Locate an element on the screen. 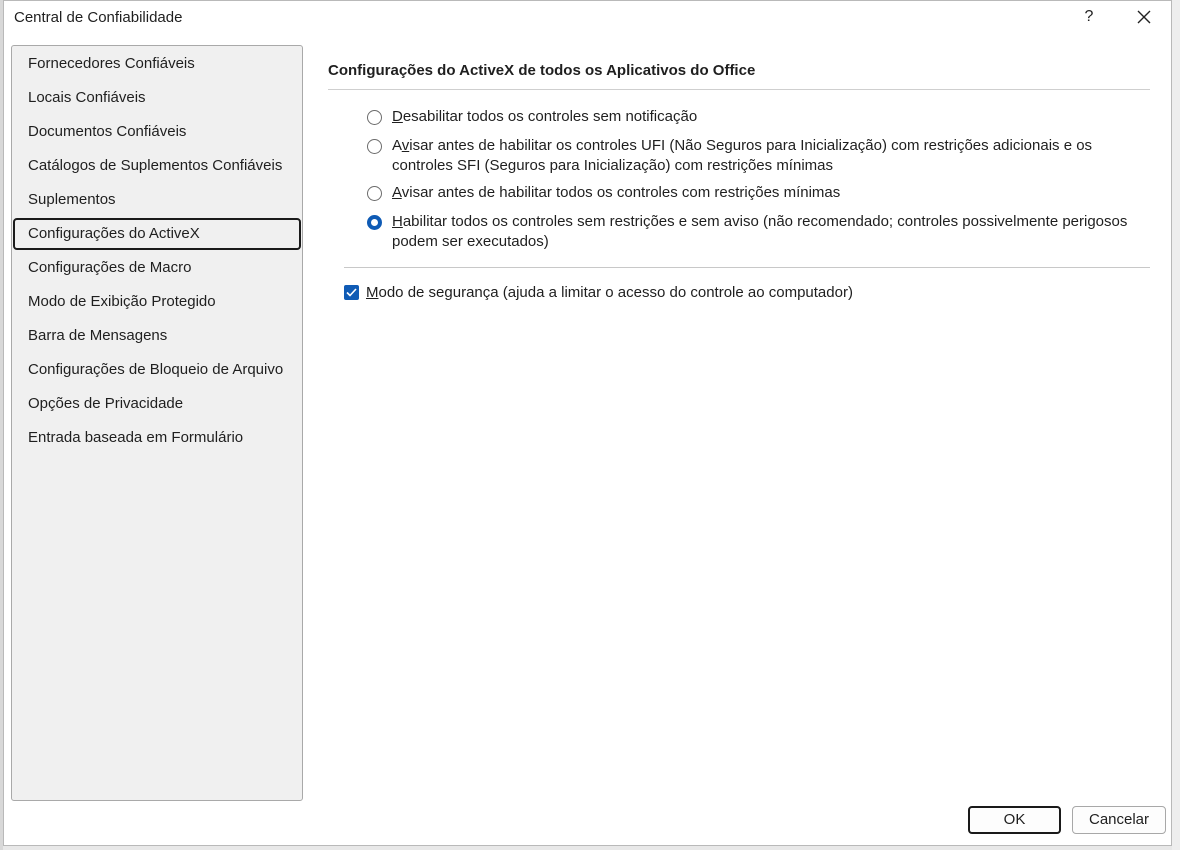 Image resolution: width=1180 pixels, height=850 pixels. sidebar-item-addins: Suplementos is located at coordinates (157, 200).